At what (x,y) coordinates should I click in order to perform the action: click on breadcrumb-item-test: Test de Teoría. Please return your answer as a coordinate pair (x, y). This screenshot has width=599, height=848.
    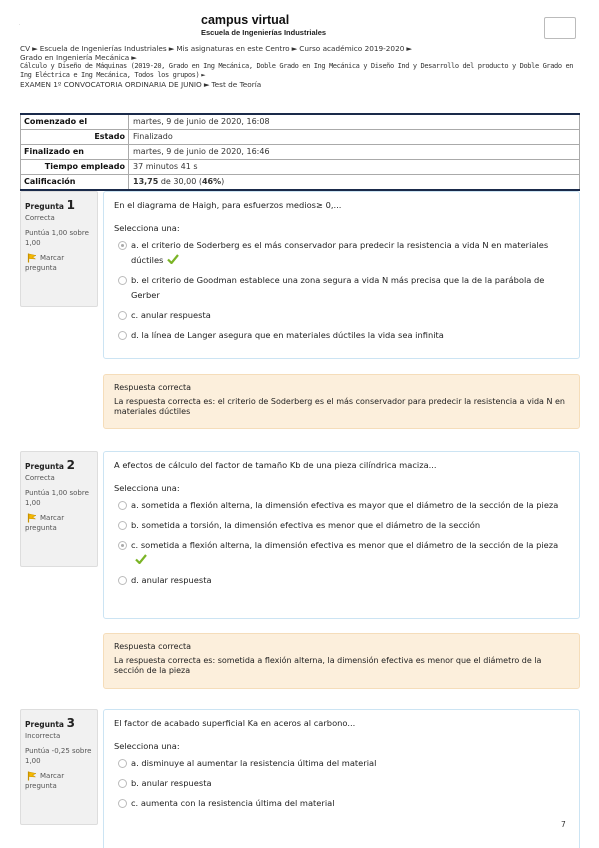
    Looking at the image, I should click on (236, 84).